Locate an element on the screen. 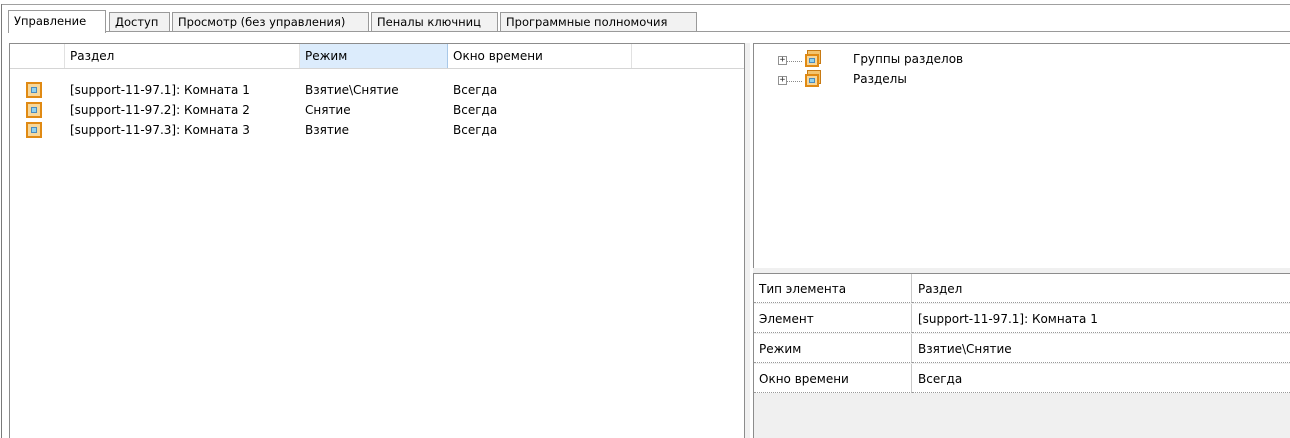  grid-header: Раздел Режим Окно времени is located at coordinates (377, 56).